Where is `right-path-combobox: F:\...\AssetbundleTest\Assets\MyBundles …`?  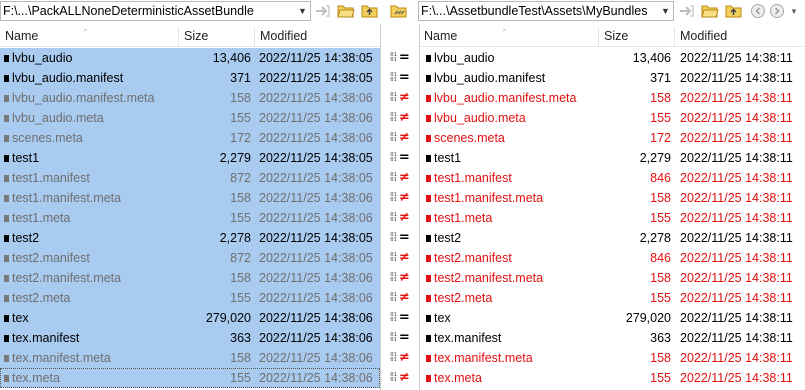 right-path-combobox: F:\...\AssetbundleTest\Assets\MyBundles … is located at coordinates (546, 11).